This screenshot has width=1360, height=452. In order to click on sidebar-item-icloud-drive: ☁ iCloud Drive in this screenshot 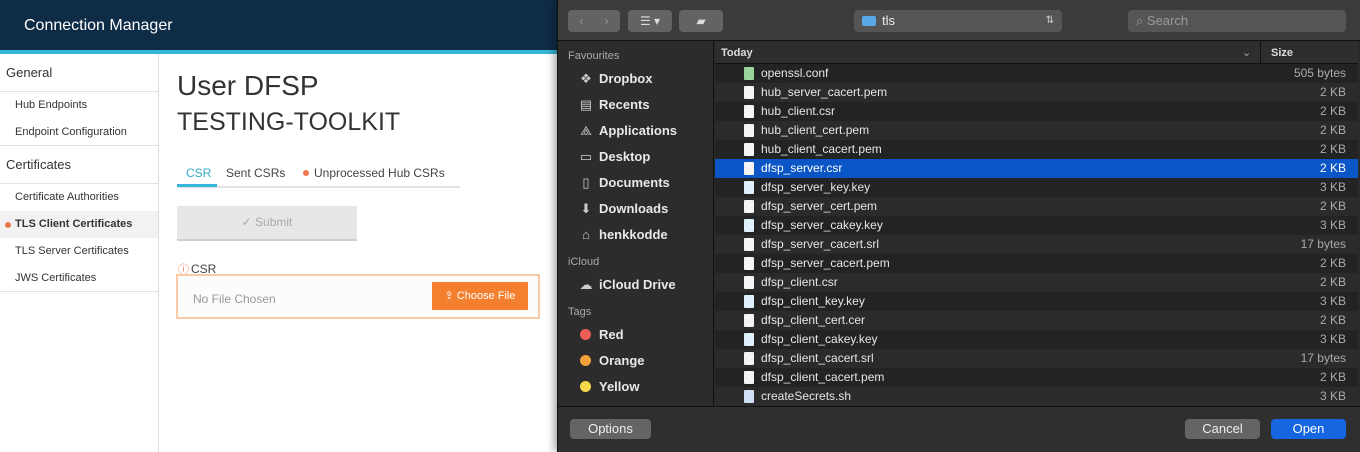, I will do `click(635, 285)`.